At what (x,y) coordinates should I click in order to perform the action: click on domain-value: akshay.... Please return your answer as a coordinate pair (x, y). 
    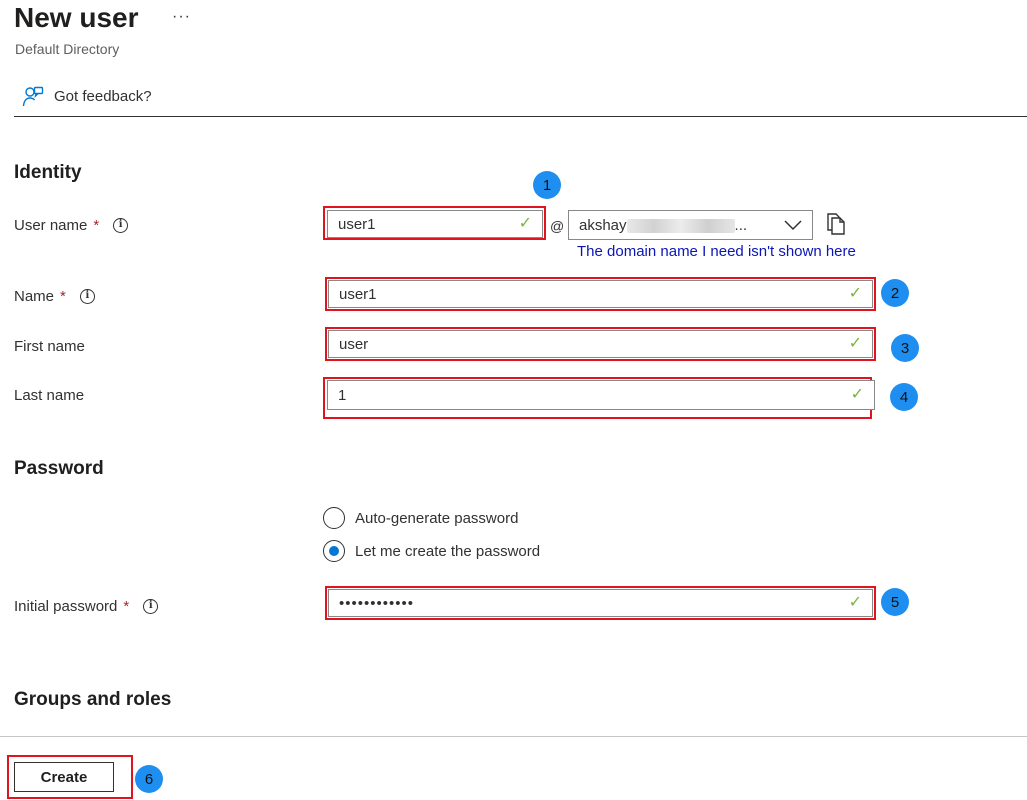
    Looking at the image, I should click on (681, 225).